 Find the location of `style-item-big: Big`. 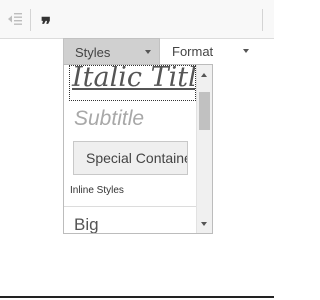

style-item-big: Big is located at coordinates (140, 224).